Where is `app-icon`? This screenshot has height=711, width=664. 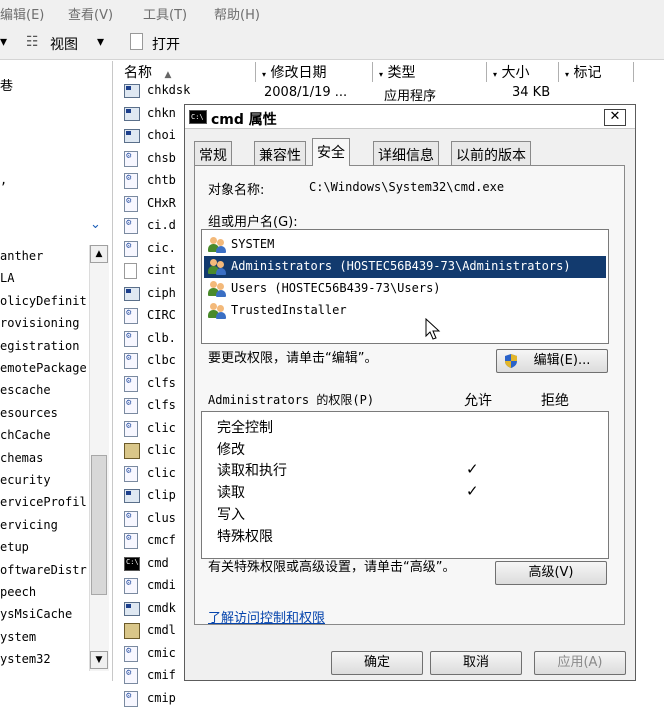 app-icon is located at coordinates (132, 451).